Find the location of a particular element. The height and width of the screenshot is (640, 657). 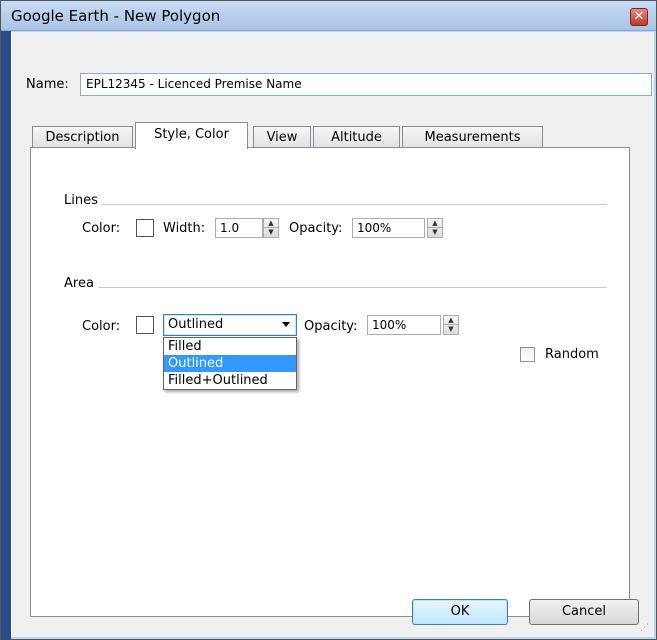

window-title: Google Earth - New Polygon is located at coordinates (116, 16).